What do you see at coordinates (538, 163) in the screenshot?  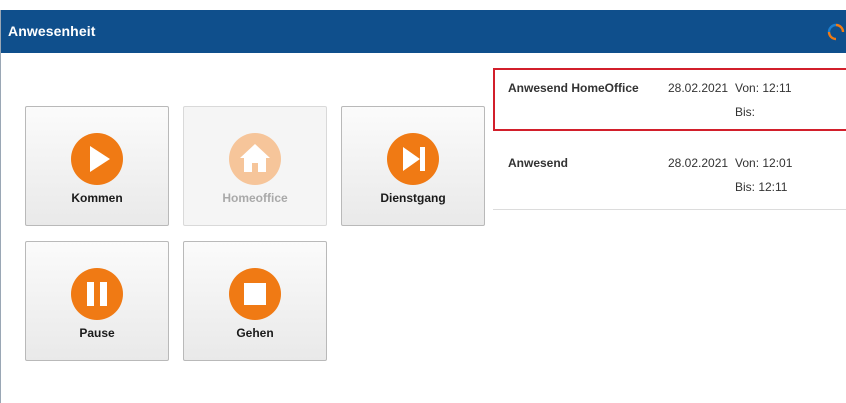 I see `entry-type: Anwesend` at bounding box center [538, 163].